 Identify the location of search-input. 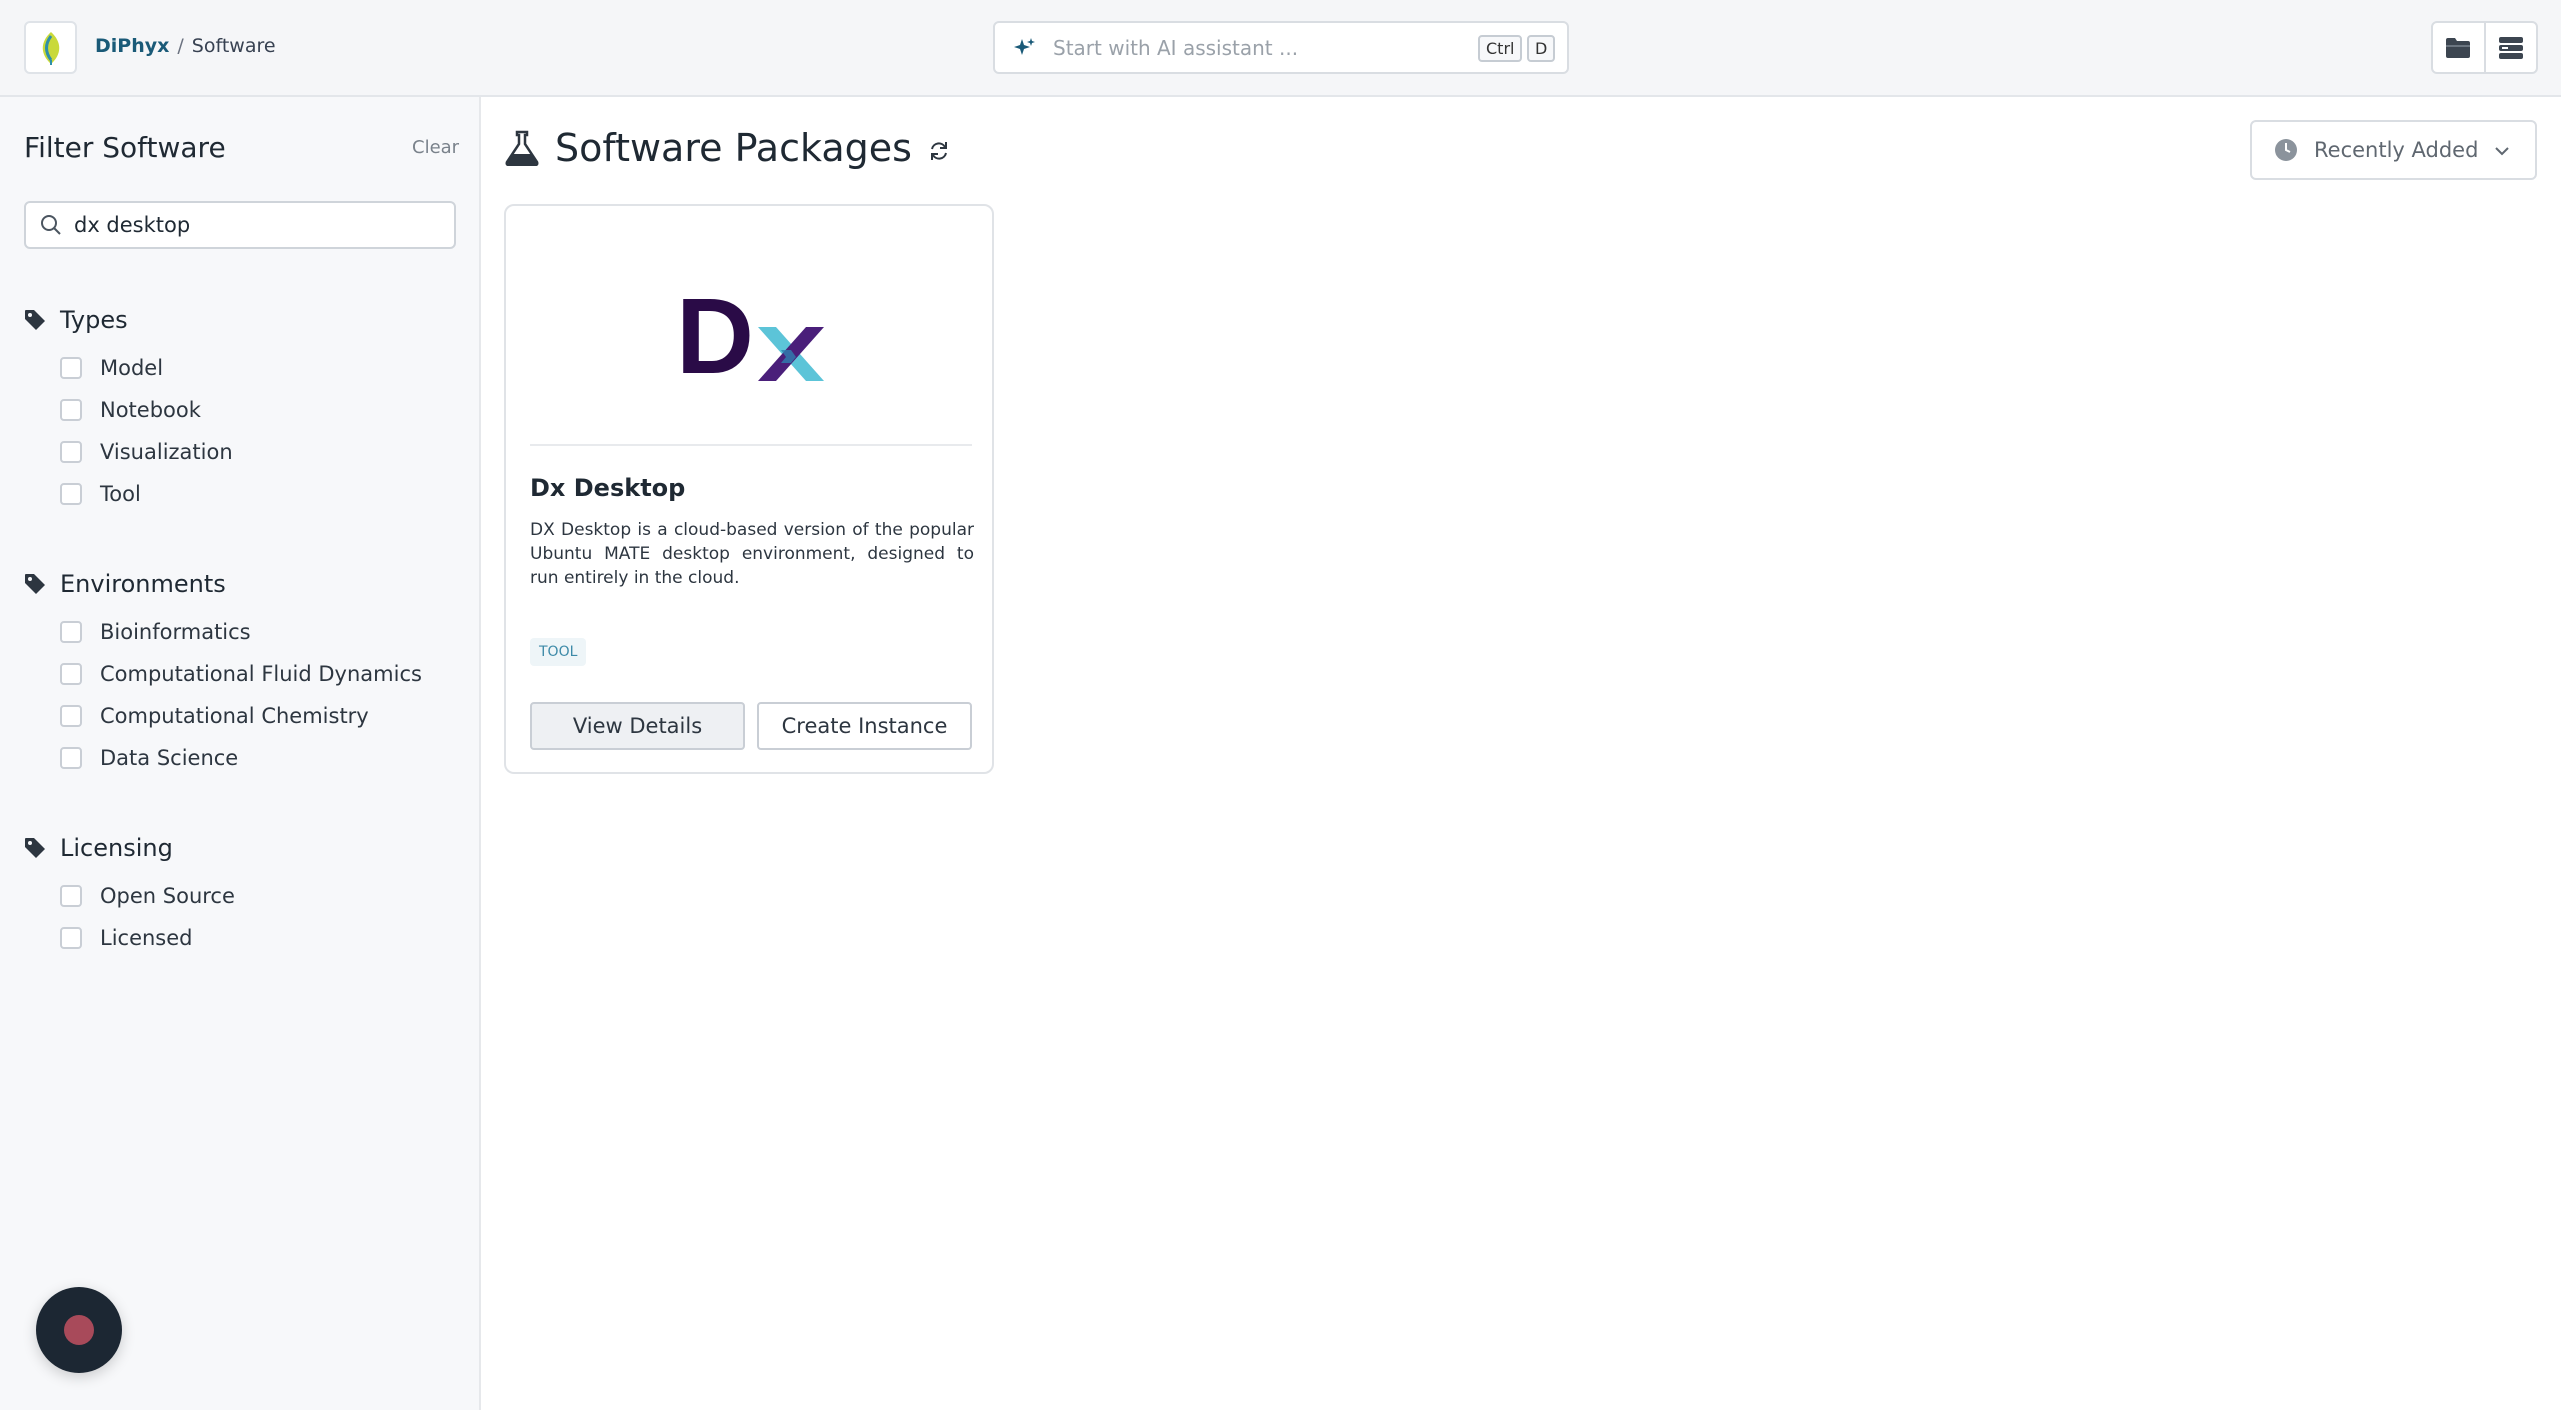
(259, 225).